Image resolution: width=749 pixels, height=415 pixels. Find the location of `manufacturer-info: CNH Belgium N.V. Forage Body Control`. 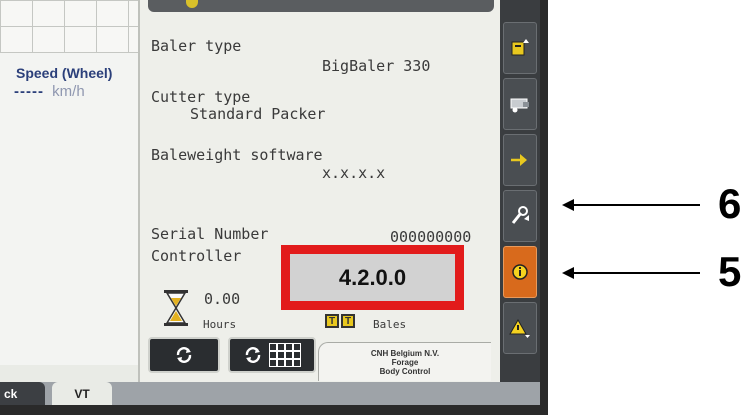

manufacturer-info: CNH Belgium N.V. Forage Body Control is located at coordinates (404, 361).